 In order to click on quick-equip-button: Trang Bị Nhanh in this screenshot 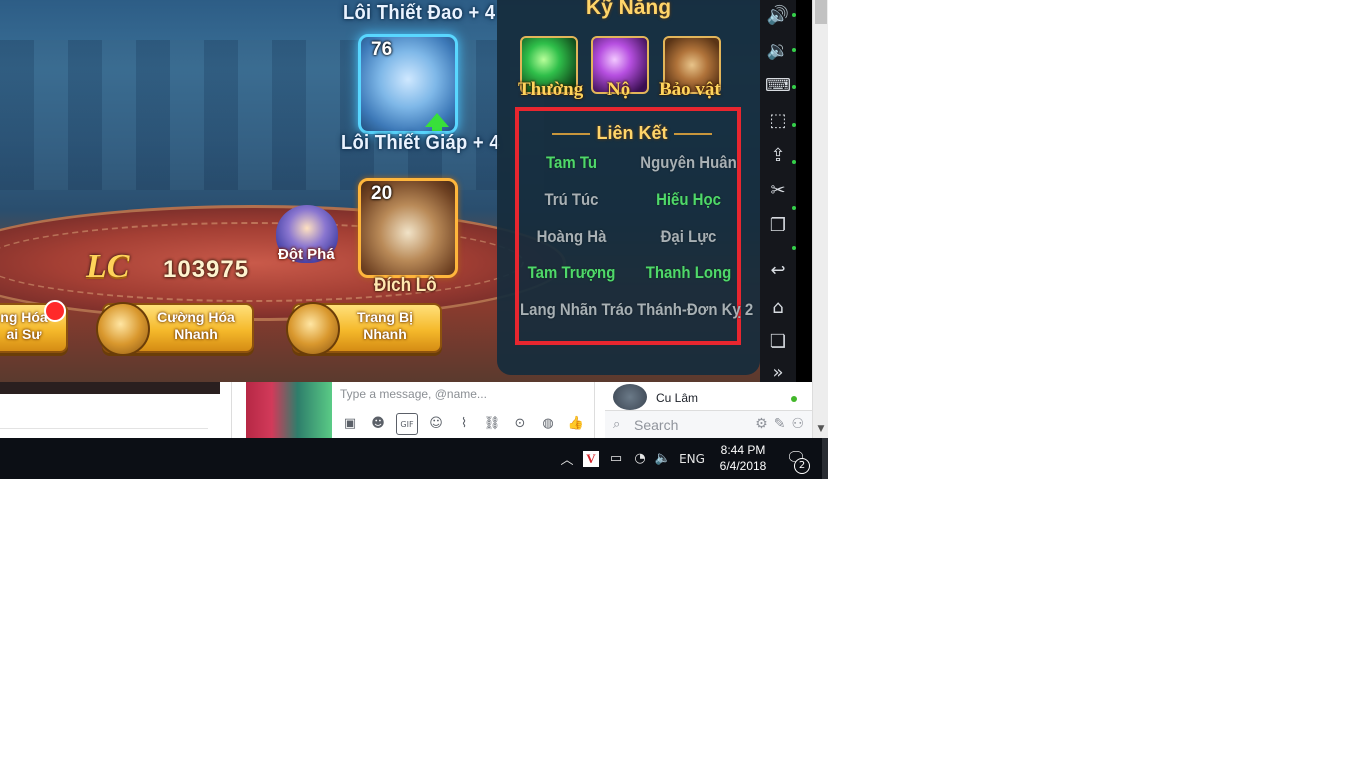, I will do `click(364, 329)`.